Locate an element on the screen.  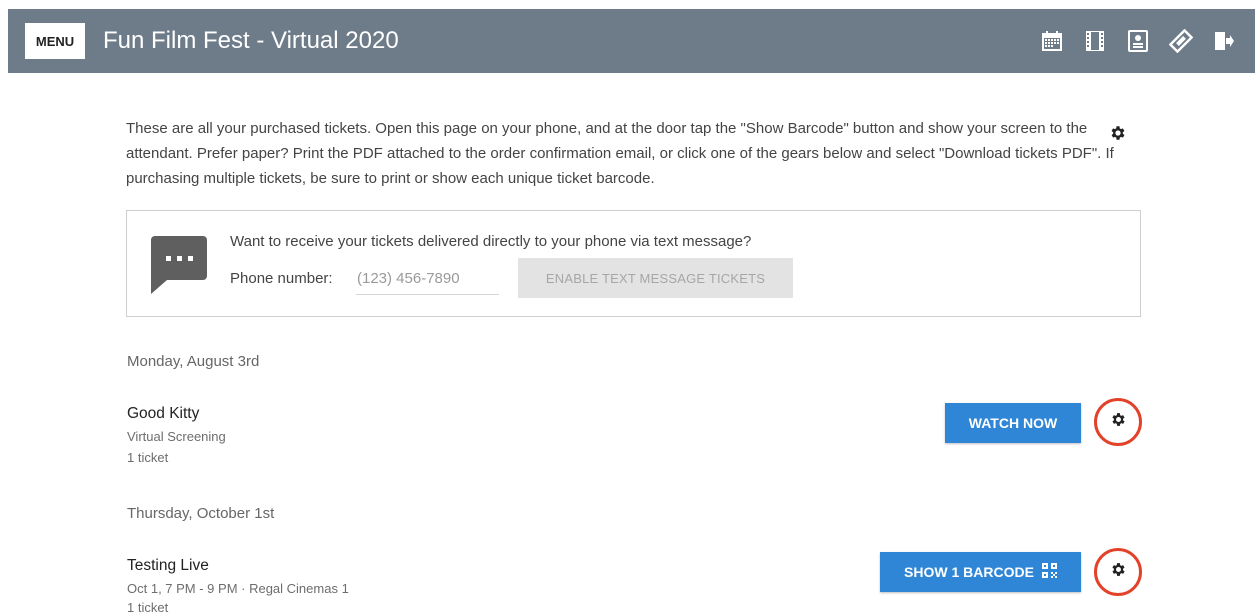
contact-card-icon is located at coordinates (1137, 41).